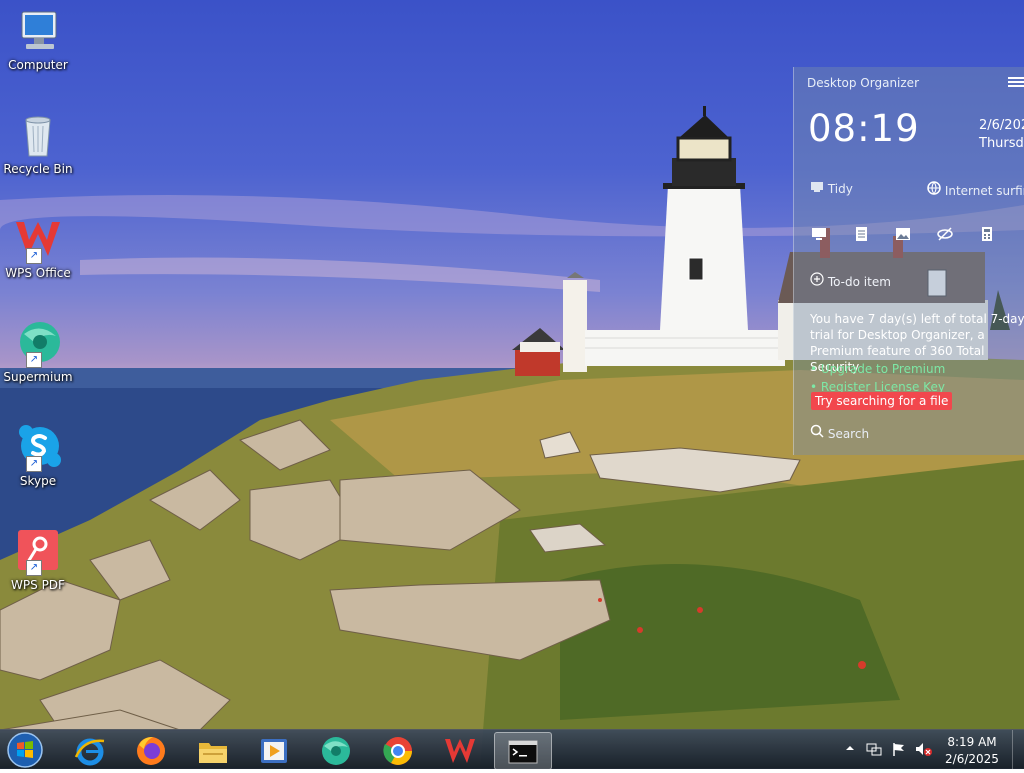 Image resolution: width=1024 pixels, height=773 pixels. Describe the element at coordinates (1001, 143) in the screenshot. I see `organizer-weekday: Thursday` at that location.